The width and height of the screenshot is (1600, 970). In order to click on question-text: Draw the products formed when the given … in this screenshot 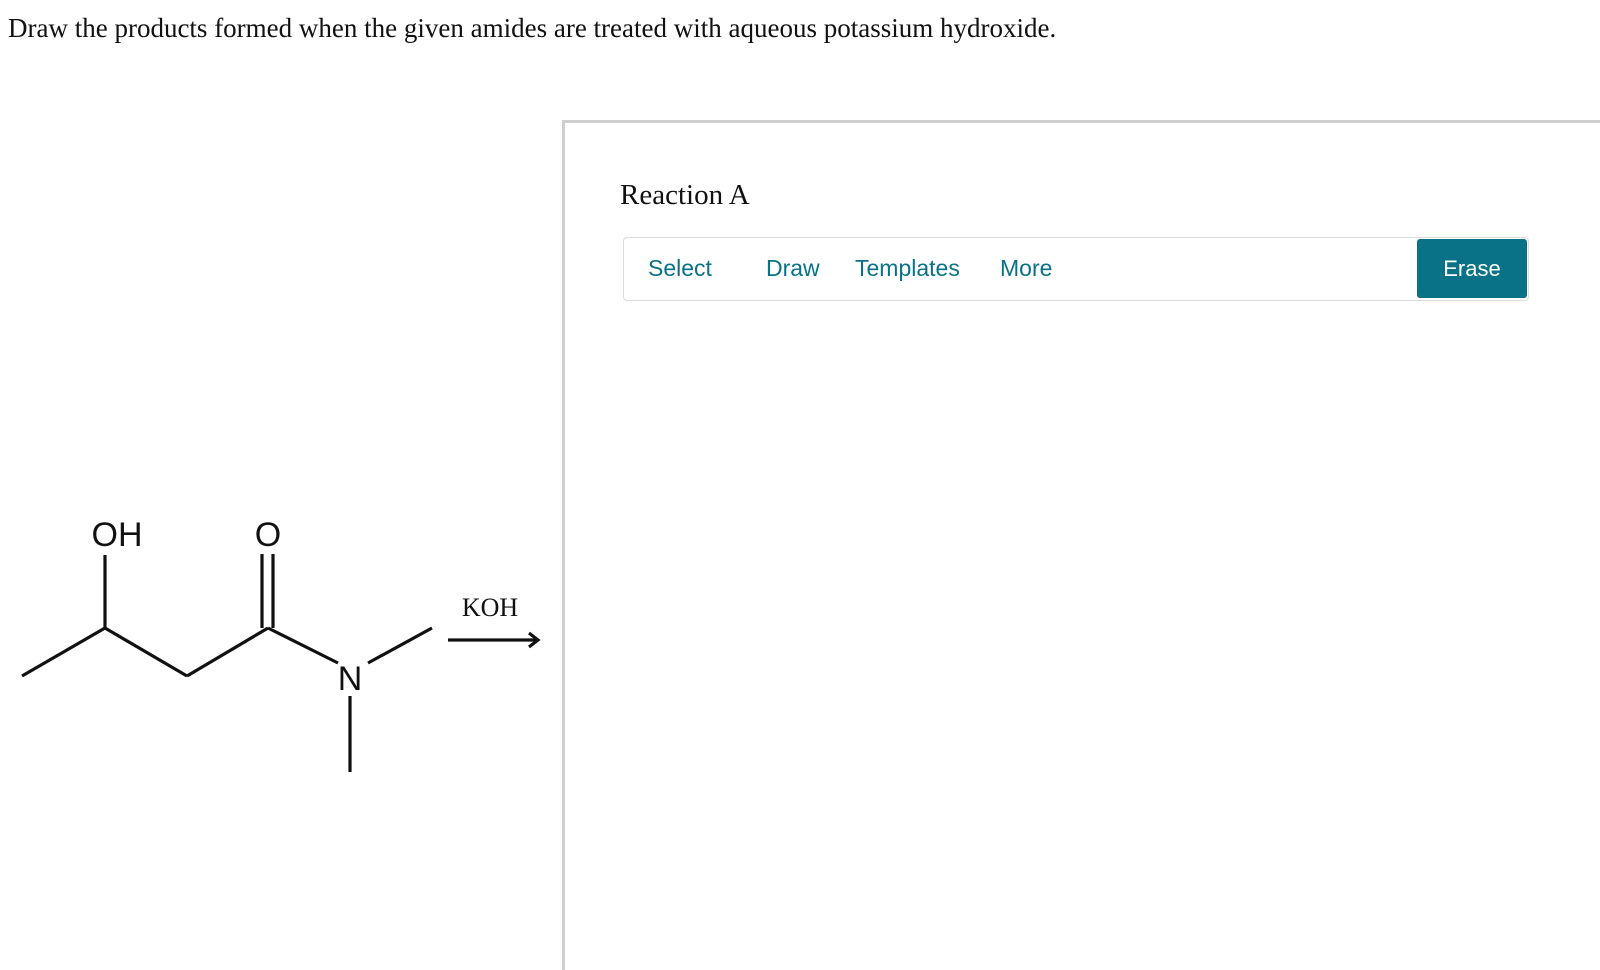, I will do `click(532, 28)`.